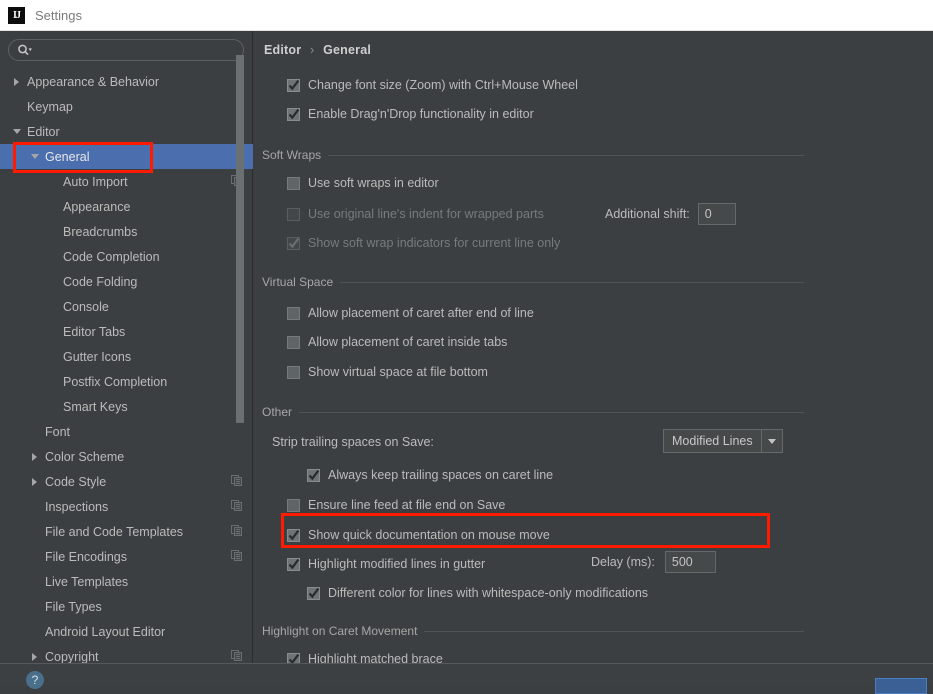  I want to click on sidebar-item-label: Inspections, so click(77, 506).